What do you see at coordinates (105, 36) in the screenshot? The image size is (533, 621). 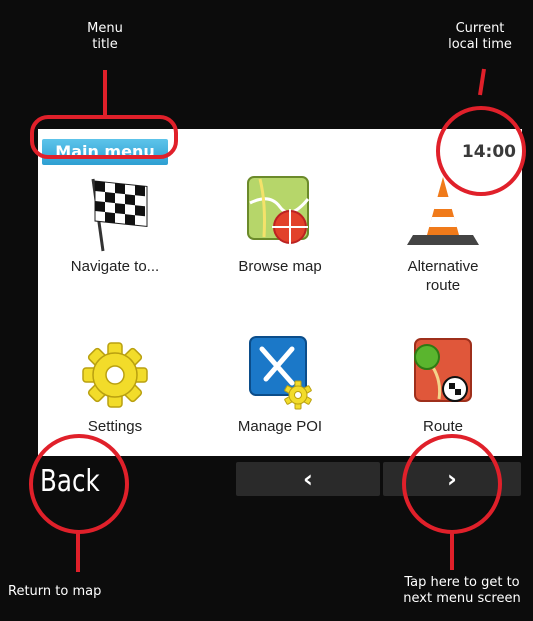 I see `menu-title-callout: Menu title` at bounding box center [105, 36].